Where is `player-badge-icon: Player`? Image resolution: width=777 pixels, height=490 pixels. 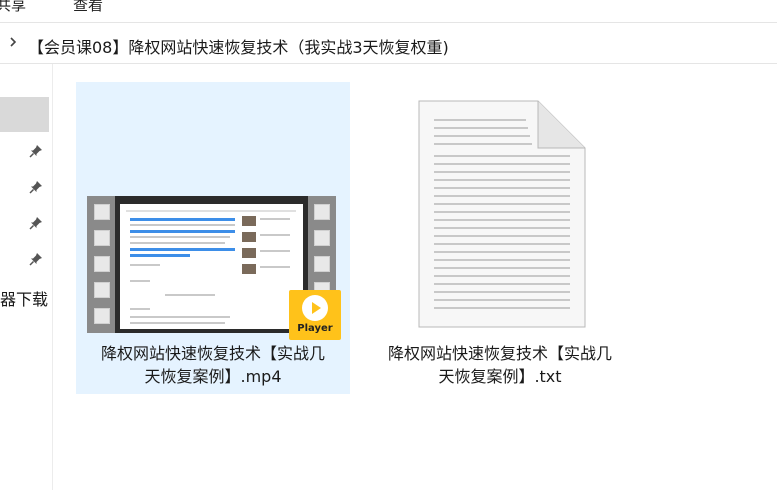
player-badge-icon: Player is located at coordinates (315, 315).